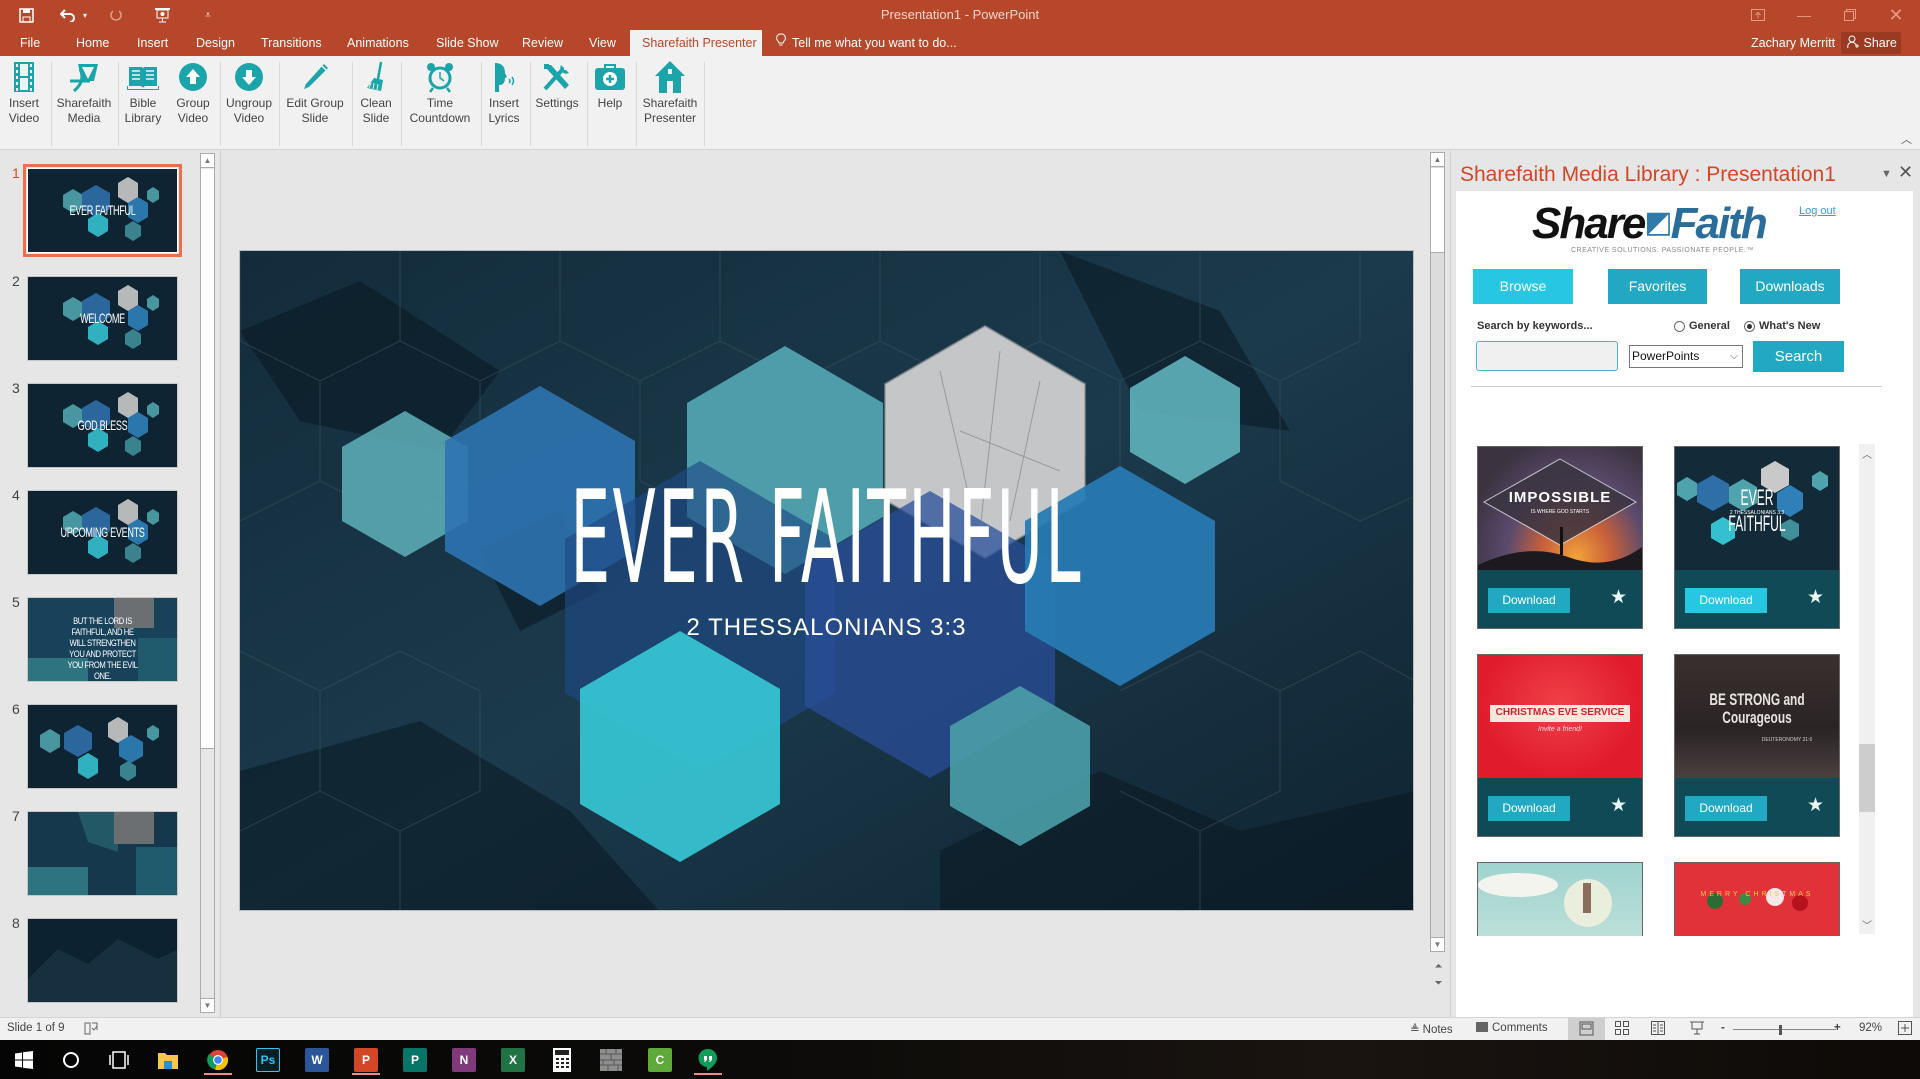 This screenshot has height=1079, width=1920. What do you see at coordinates (1867, 924) in the screenshot?
I see `scroll-down-icon: ﹀` at bounding box center [1867, 924].